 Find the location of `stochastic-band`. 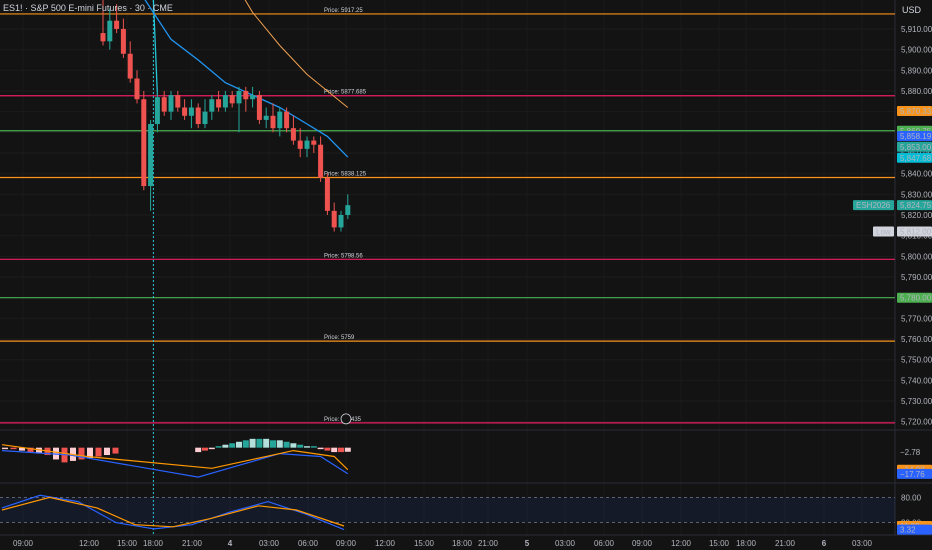

stochastic-band is located at coordinates (447, 510).